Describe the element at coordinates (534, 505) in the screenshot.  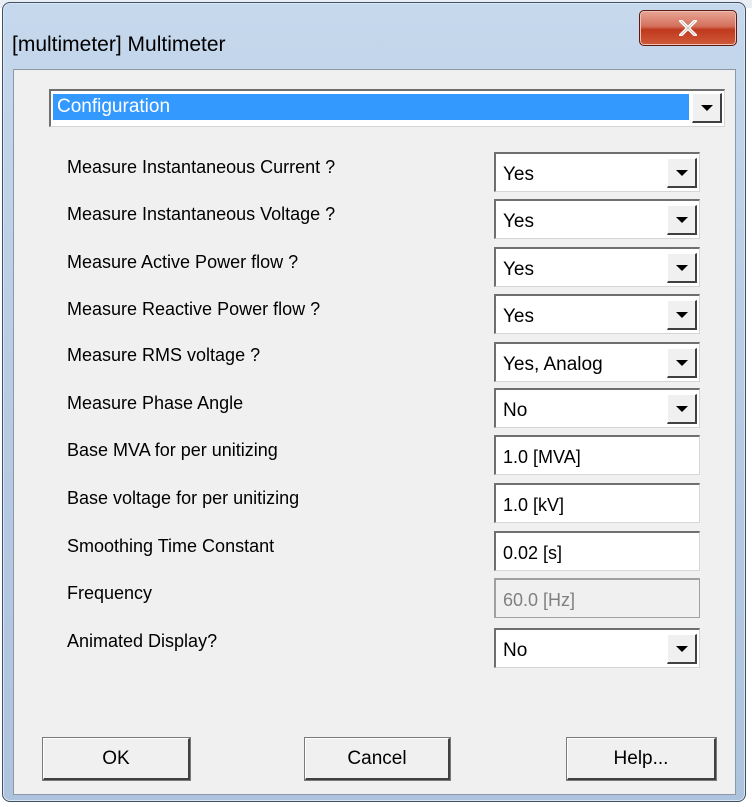
I see `input-value: 1.0 [kV]` at that location.